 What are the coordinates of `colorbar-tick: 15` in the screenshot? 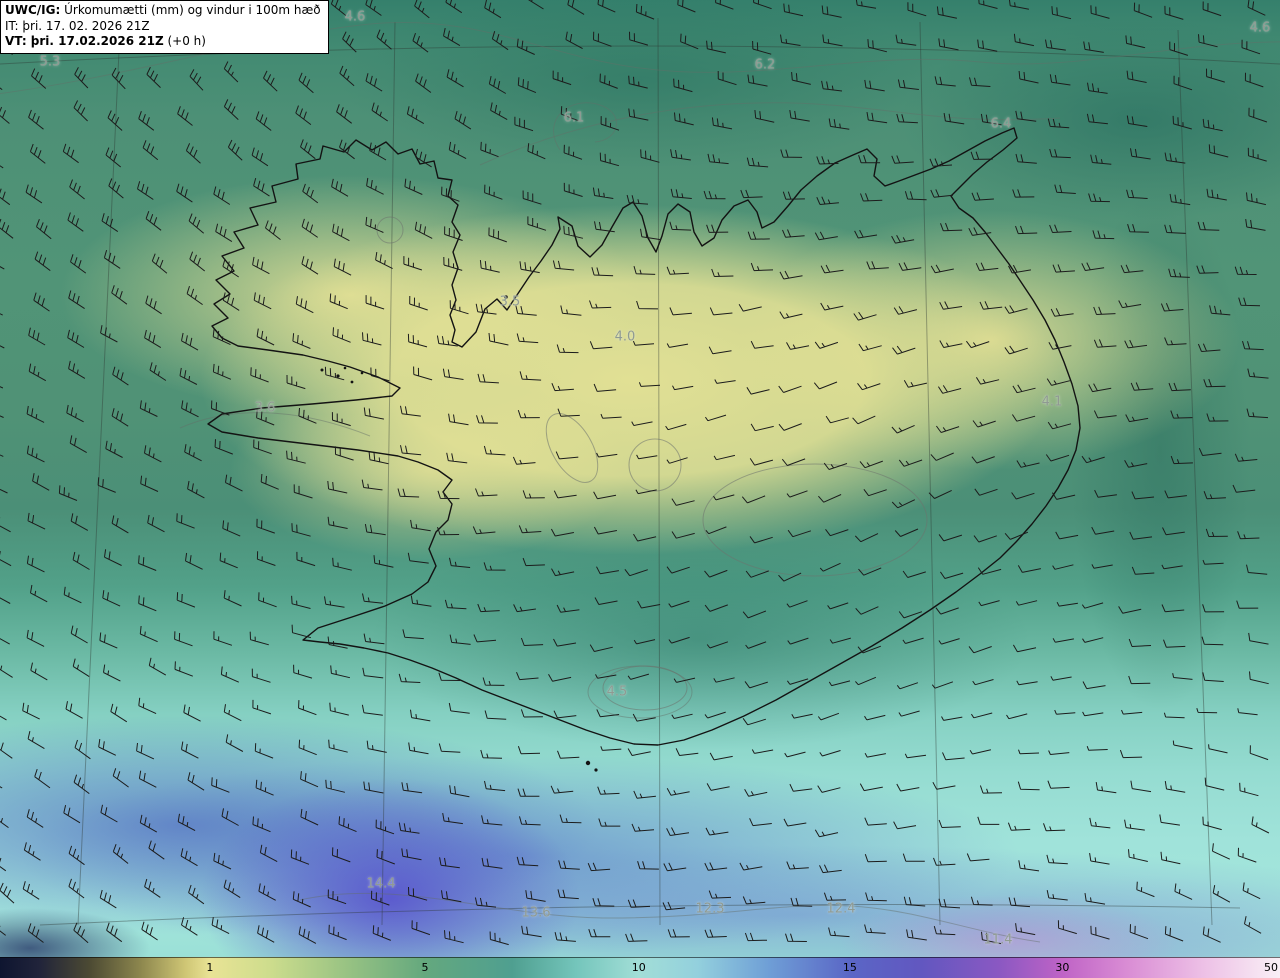 It's located at (849, 968).